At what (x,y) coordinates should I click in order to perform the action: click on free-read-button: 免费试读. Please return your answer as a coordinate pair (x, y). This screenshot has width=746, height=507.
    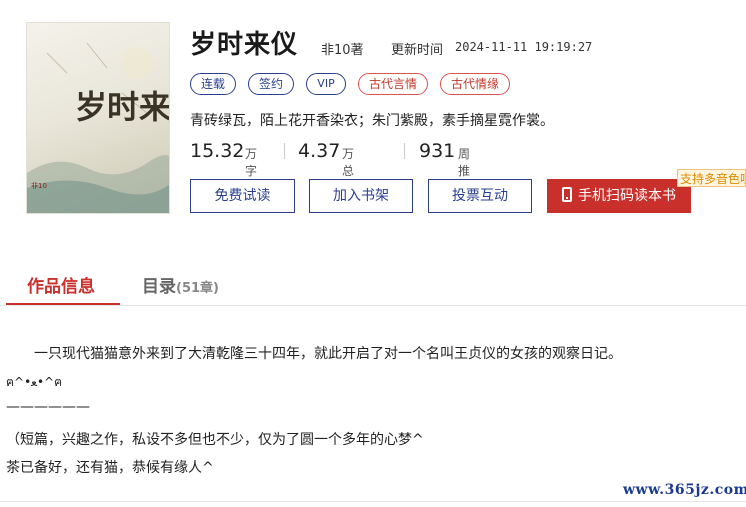
    Looking at the image, I should click on (242, 196).